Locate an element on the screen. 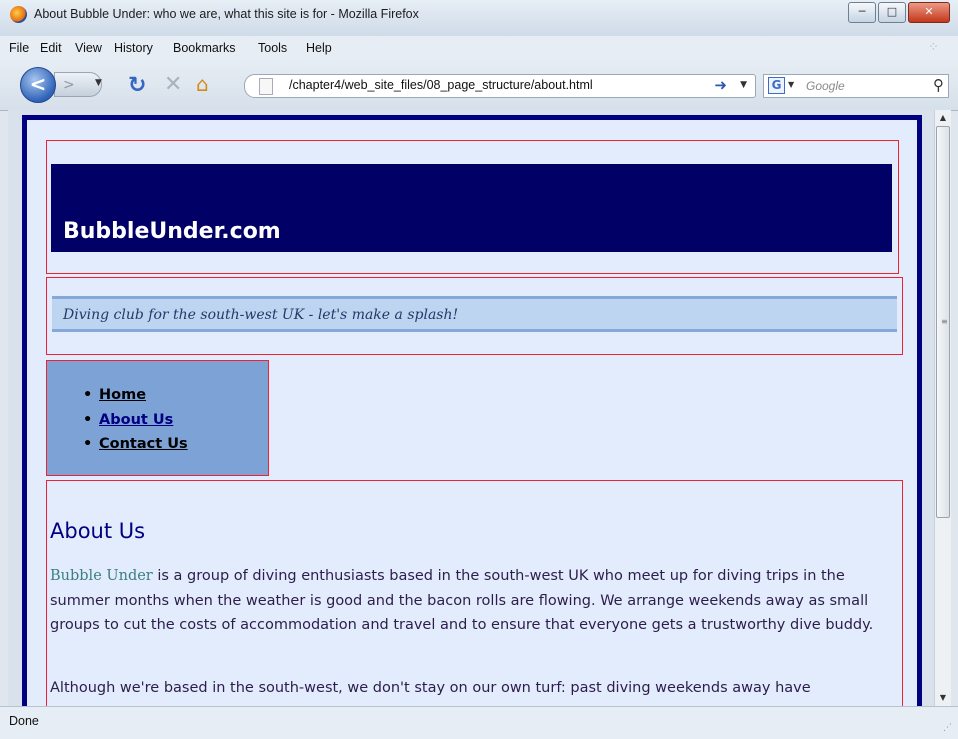  menu-file: File is located at coordinates (19, 48).